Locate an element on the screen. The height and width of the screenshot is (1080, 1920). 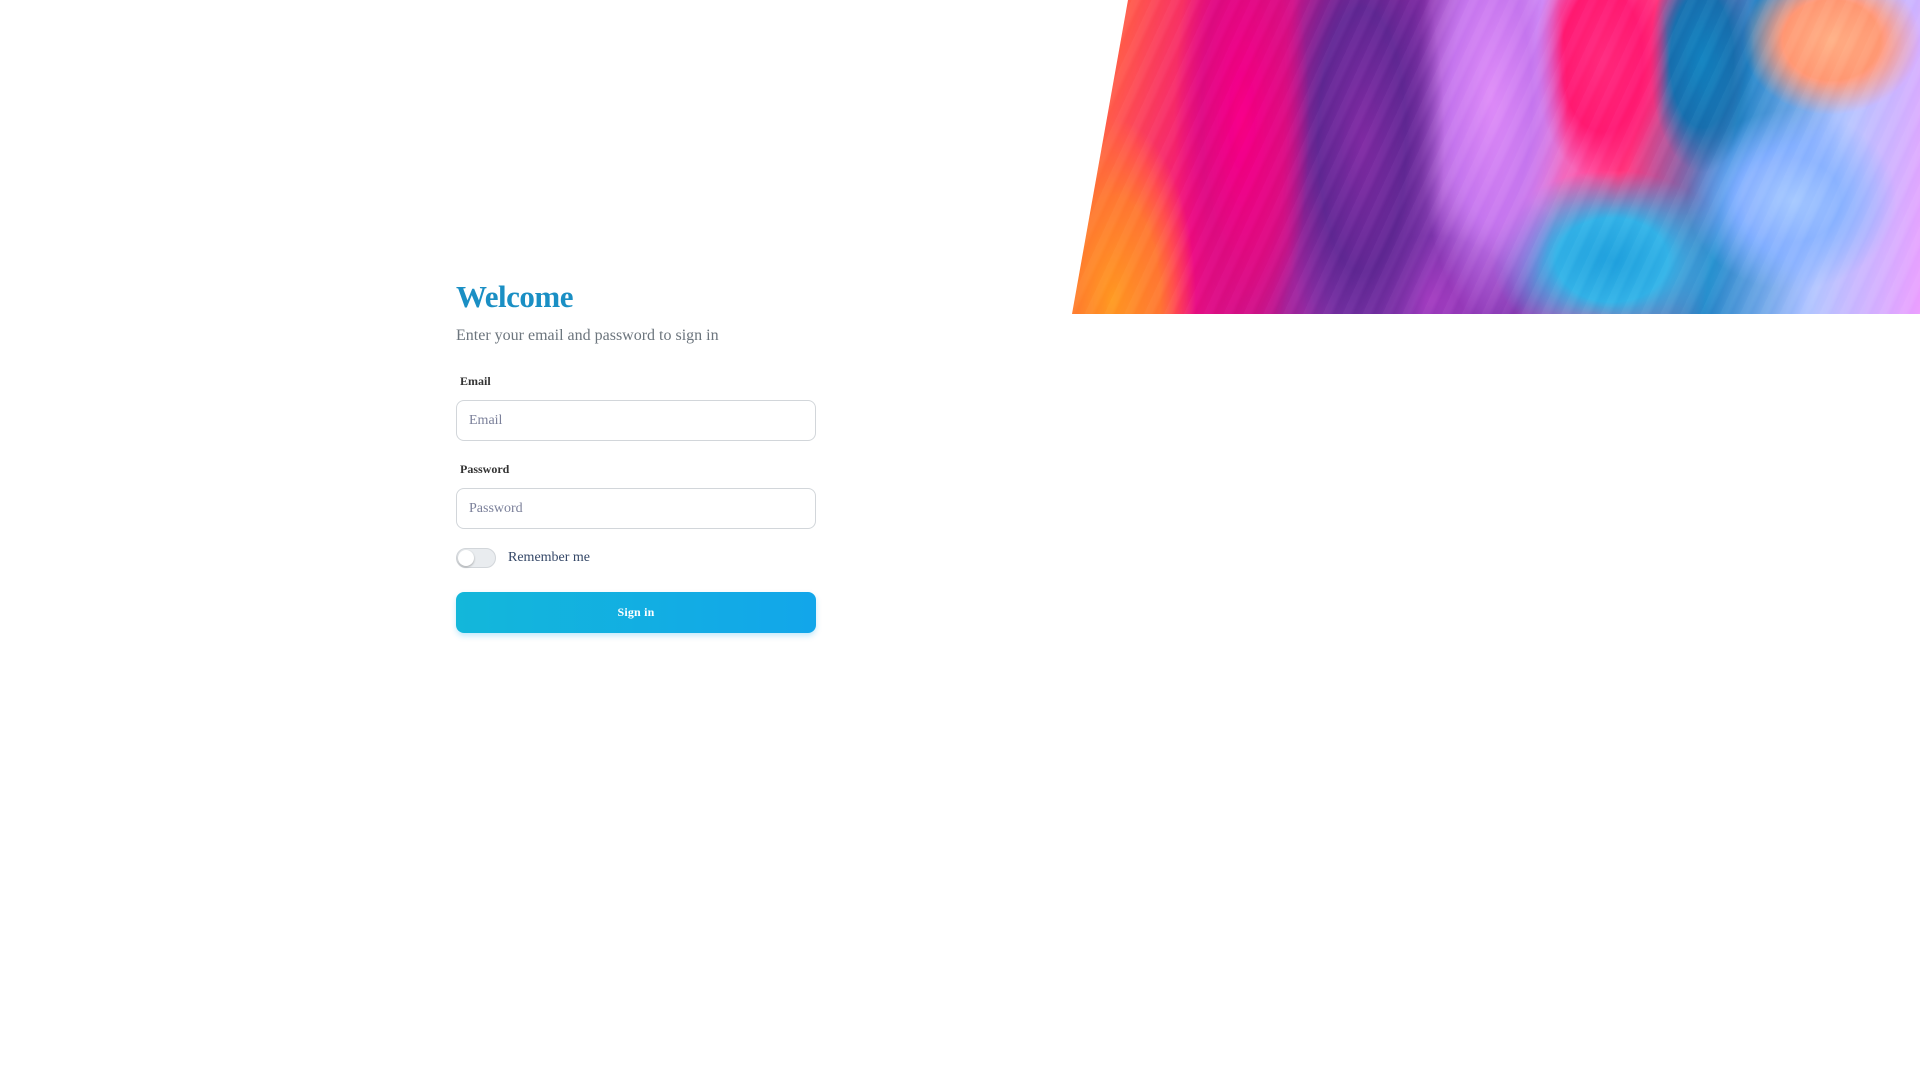
sign-in-button: Sign in is located at coordinates (636, 612).